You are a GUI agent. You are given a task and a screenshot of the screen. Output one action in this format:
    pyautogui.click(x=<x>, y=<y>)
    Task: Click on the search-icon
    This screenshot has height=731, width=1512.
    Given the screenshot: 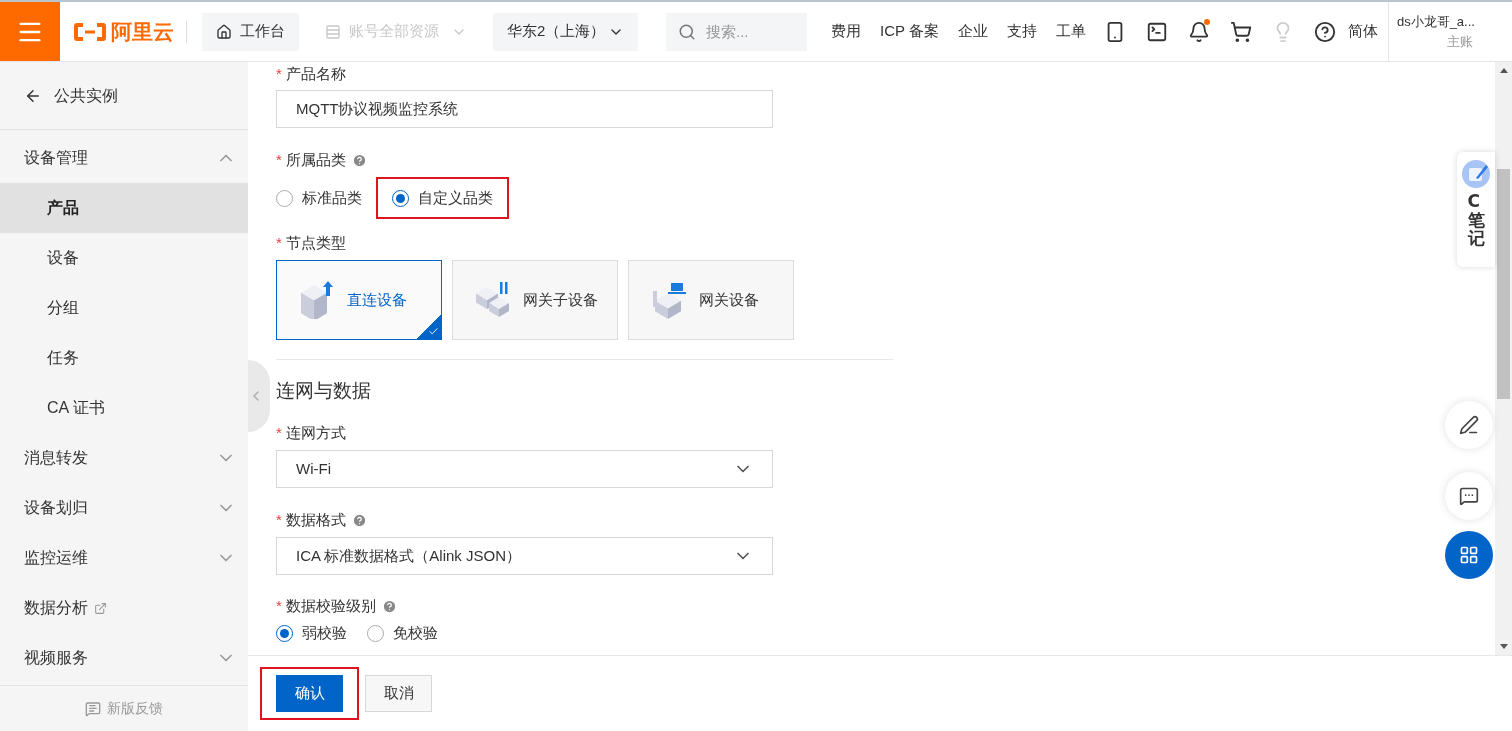 What is the action you would take?
    pyautogui.click(x=687, y=31)
    